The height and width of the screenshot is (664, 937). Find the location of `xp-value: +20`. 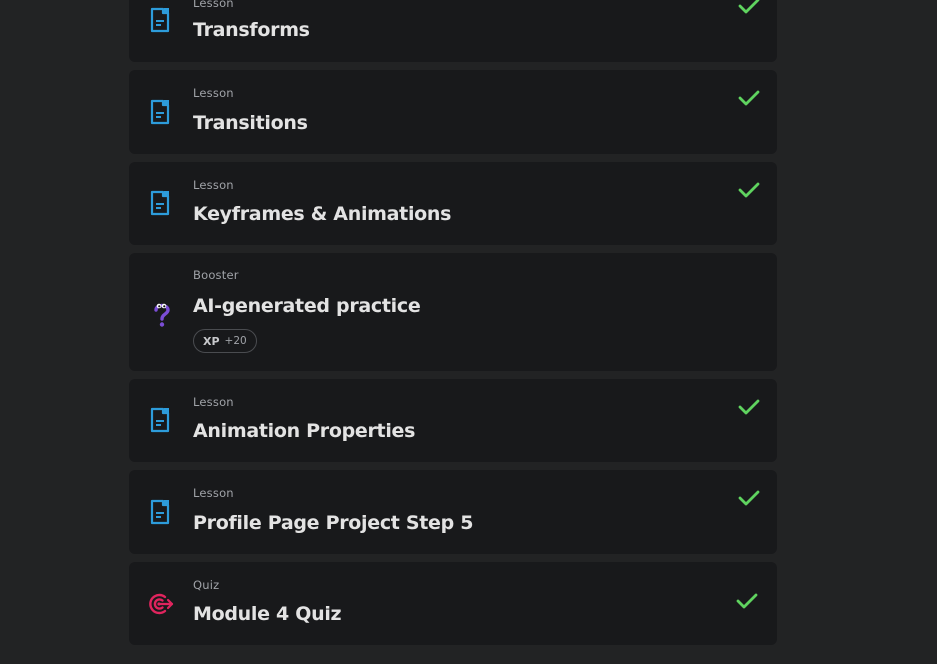

xp-value: +20 is located at coordinates (235, 341).